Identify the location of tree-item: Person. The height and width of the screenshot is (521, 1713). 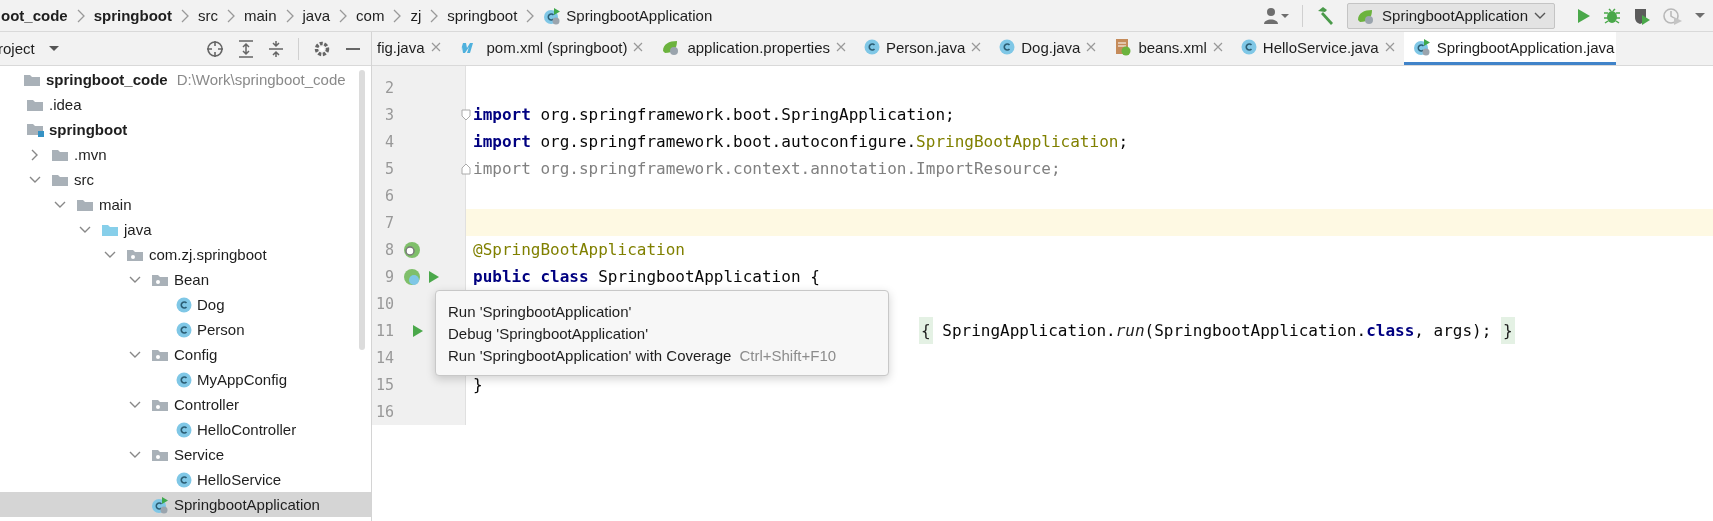
(185, 329).